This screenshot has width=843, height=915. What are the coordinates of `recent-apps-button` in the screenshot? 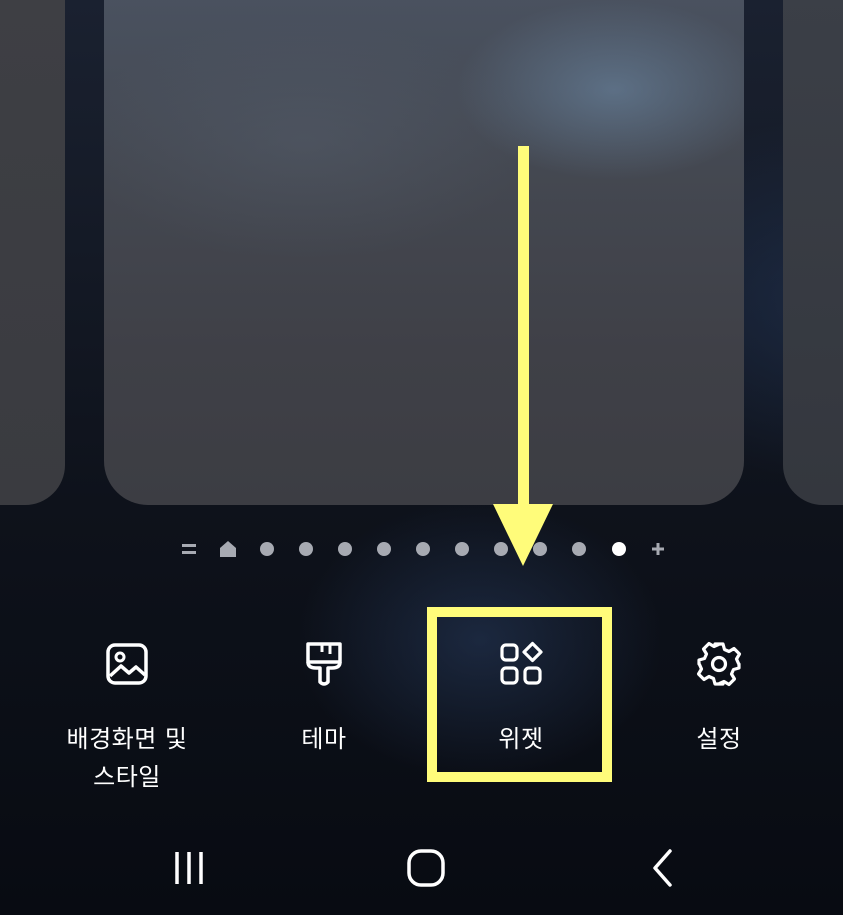 It's located at (189, 867).